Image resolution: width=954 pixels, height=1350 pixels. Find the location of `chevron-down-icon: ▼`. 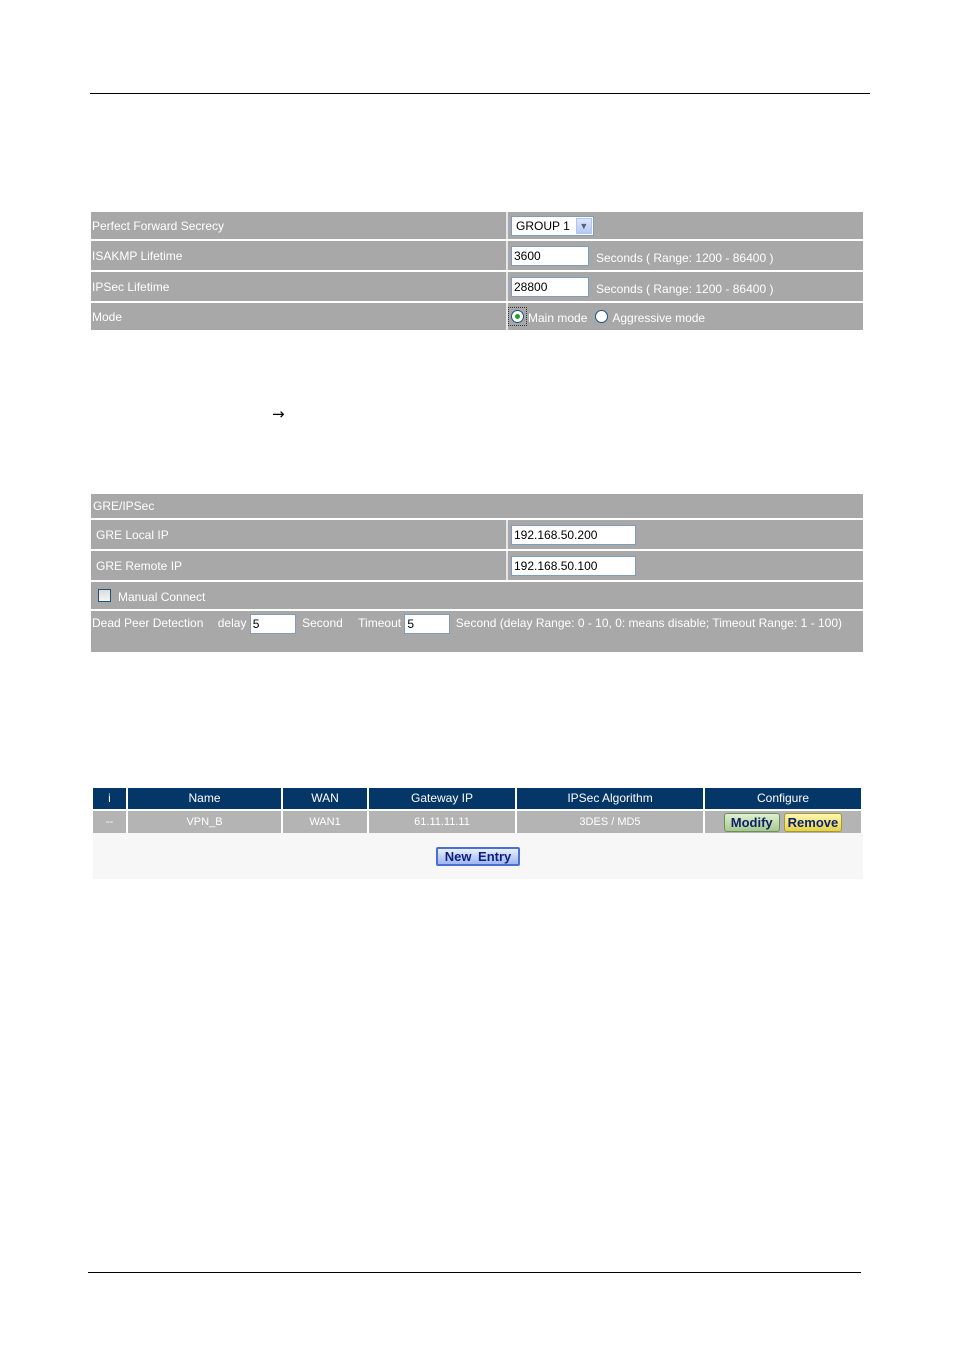

chevron-down-icon: ▼ is located at coordinates (583, 225).